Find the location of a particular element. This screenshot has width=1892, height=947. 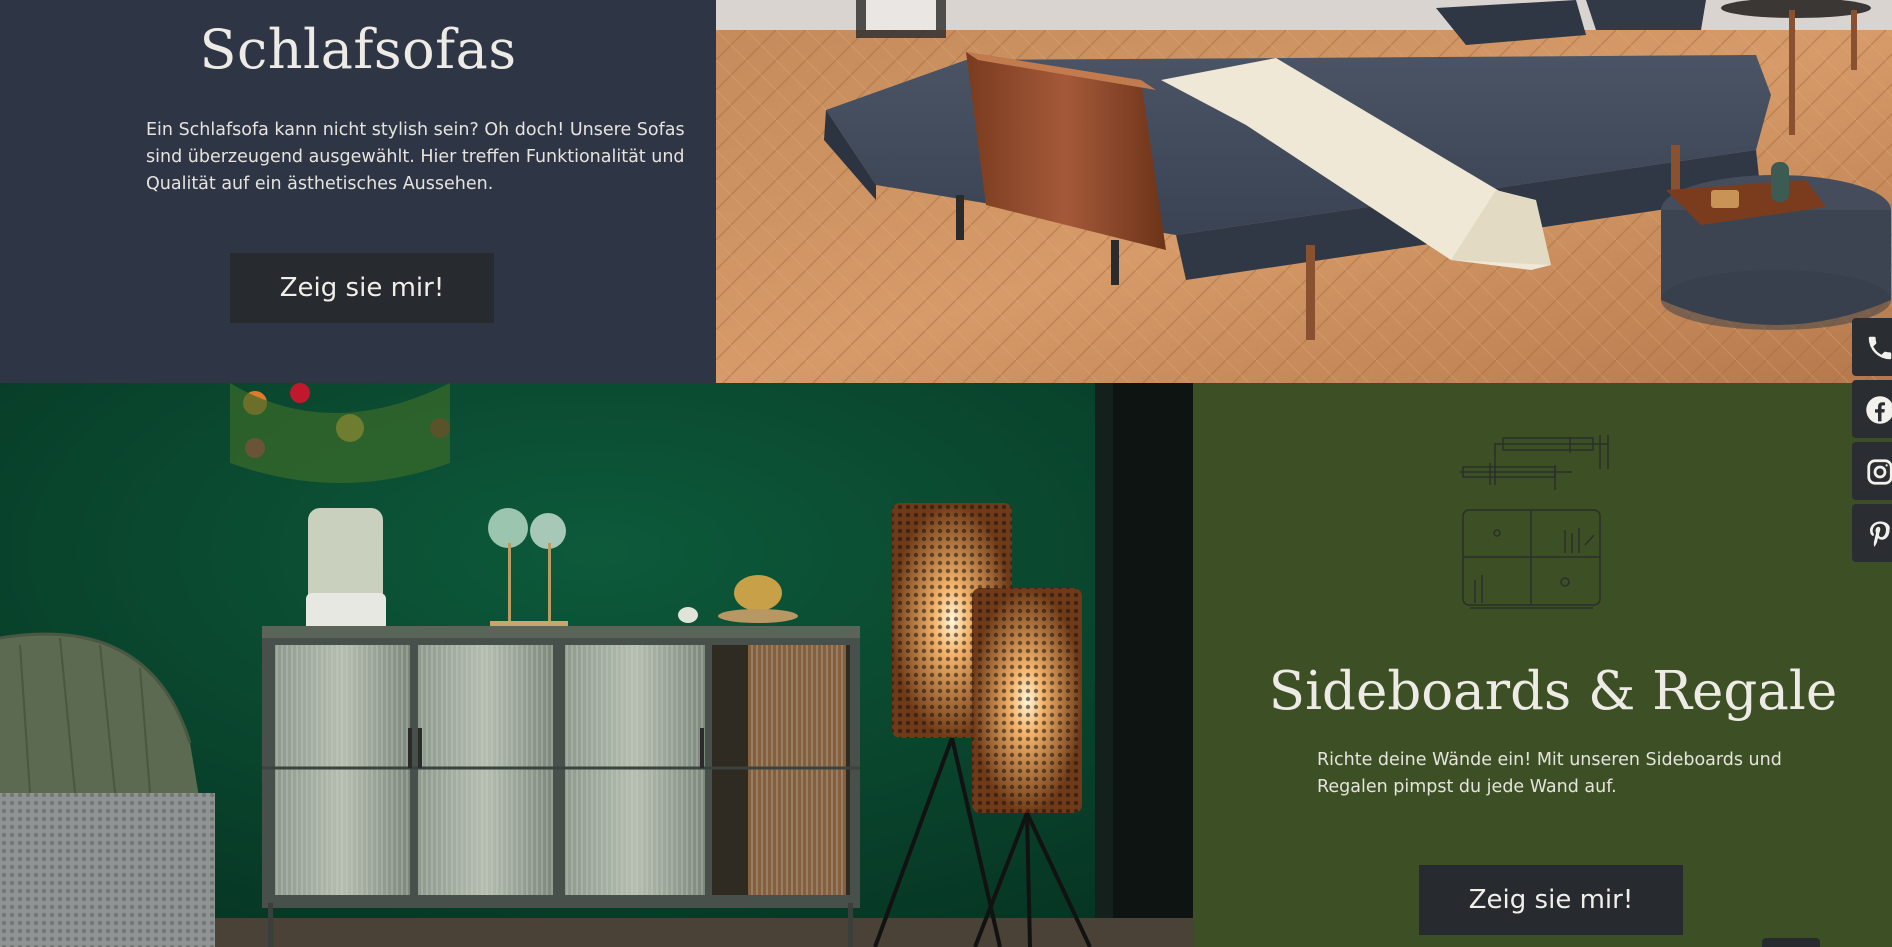

schlafsofas-cta-button: Zeig sie mir! is located at coordinates (362, 288).